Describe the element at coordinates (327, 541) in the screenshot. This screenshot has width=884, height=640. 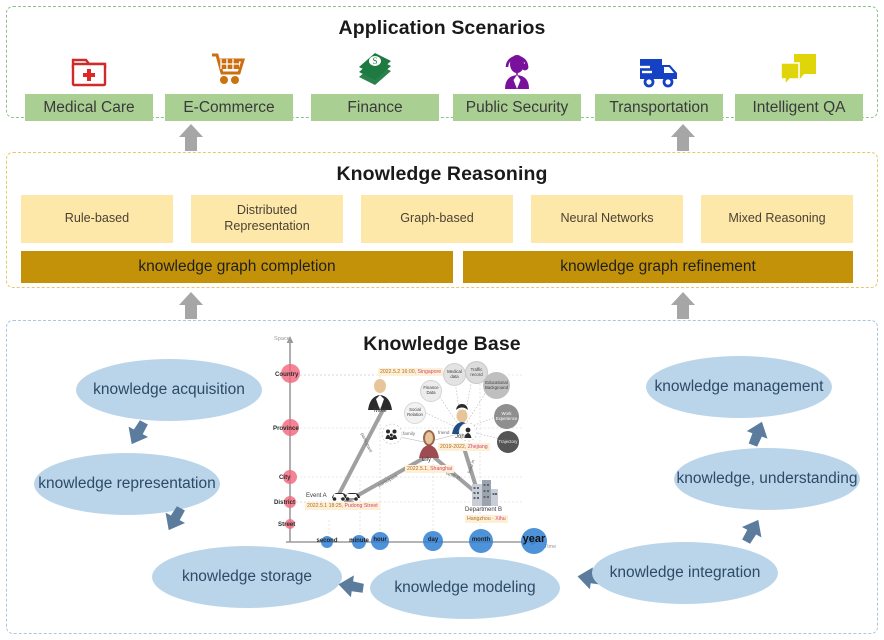
I see `time-label-second: second` at that location.